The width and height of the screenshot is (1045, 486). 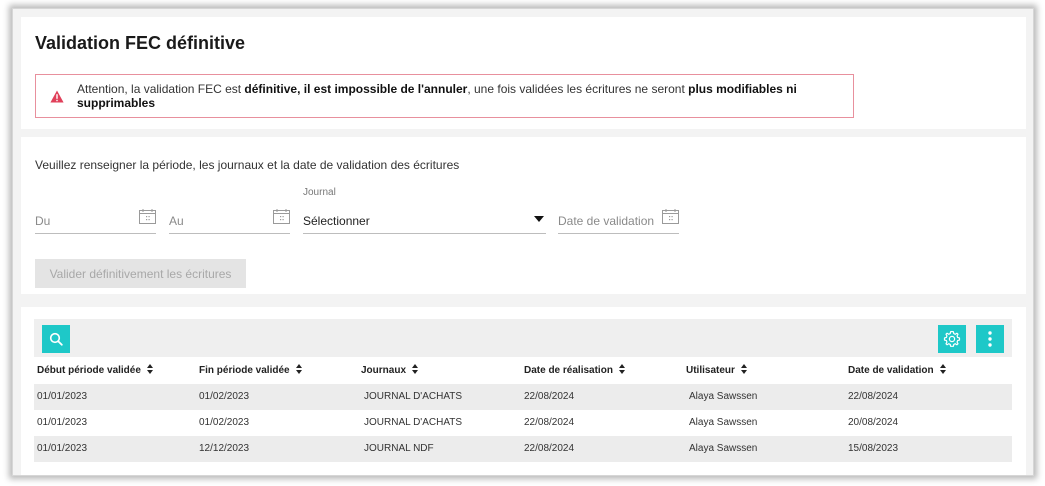 I want to click on column-header-user: Utilisateur, so click(x=716, y=370).